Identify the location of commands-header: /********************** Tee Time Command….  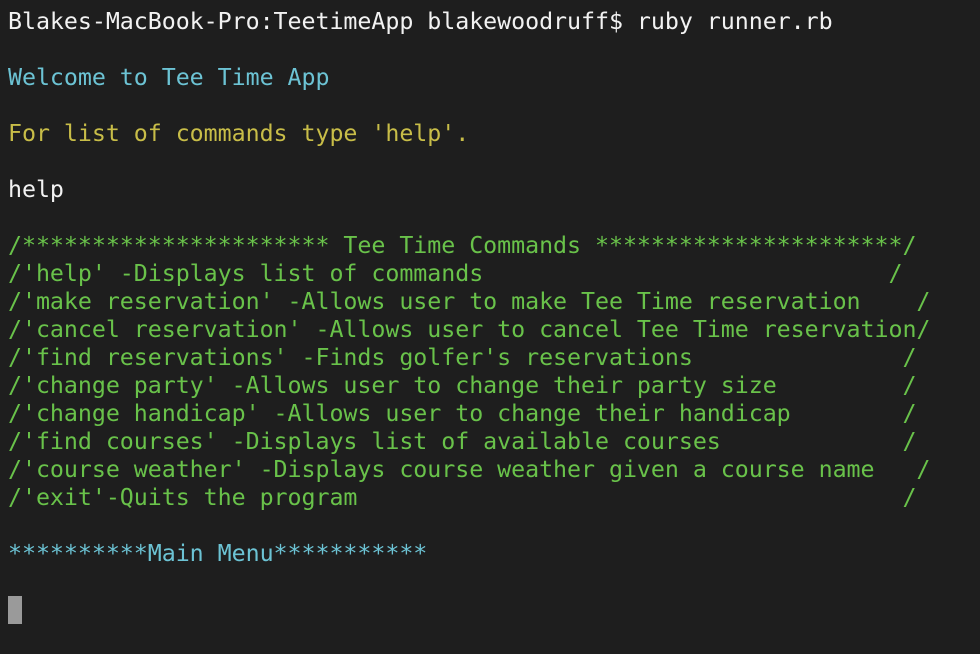
(462, 245).